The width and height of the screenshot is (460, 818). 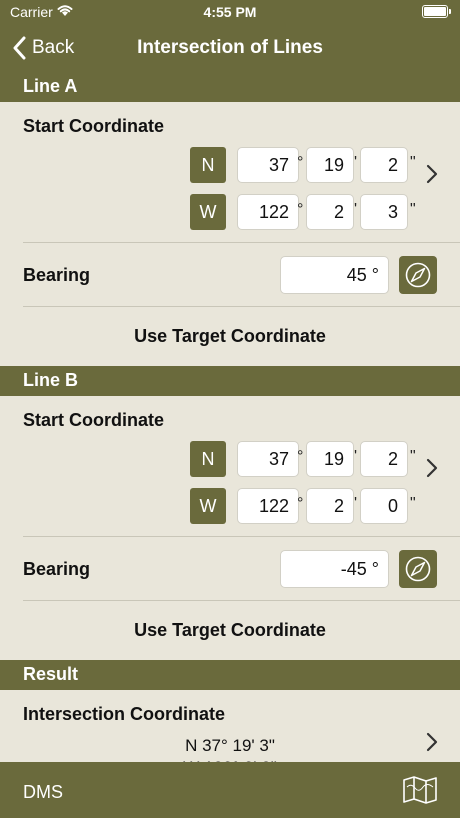 I want to click on bearing-field: 45 °, so click(x=334, y=275).